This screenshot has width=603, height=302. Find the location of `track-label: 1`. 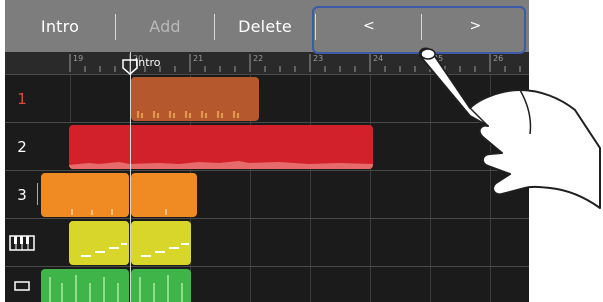

track-label: 1 is located at coordinates (22, 98).